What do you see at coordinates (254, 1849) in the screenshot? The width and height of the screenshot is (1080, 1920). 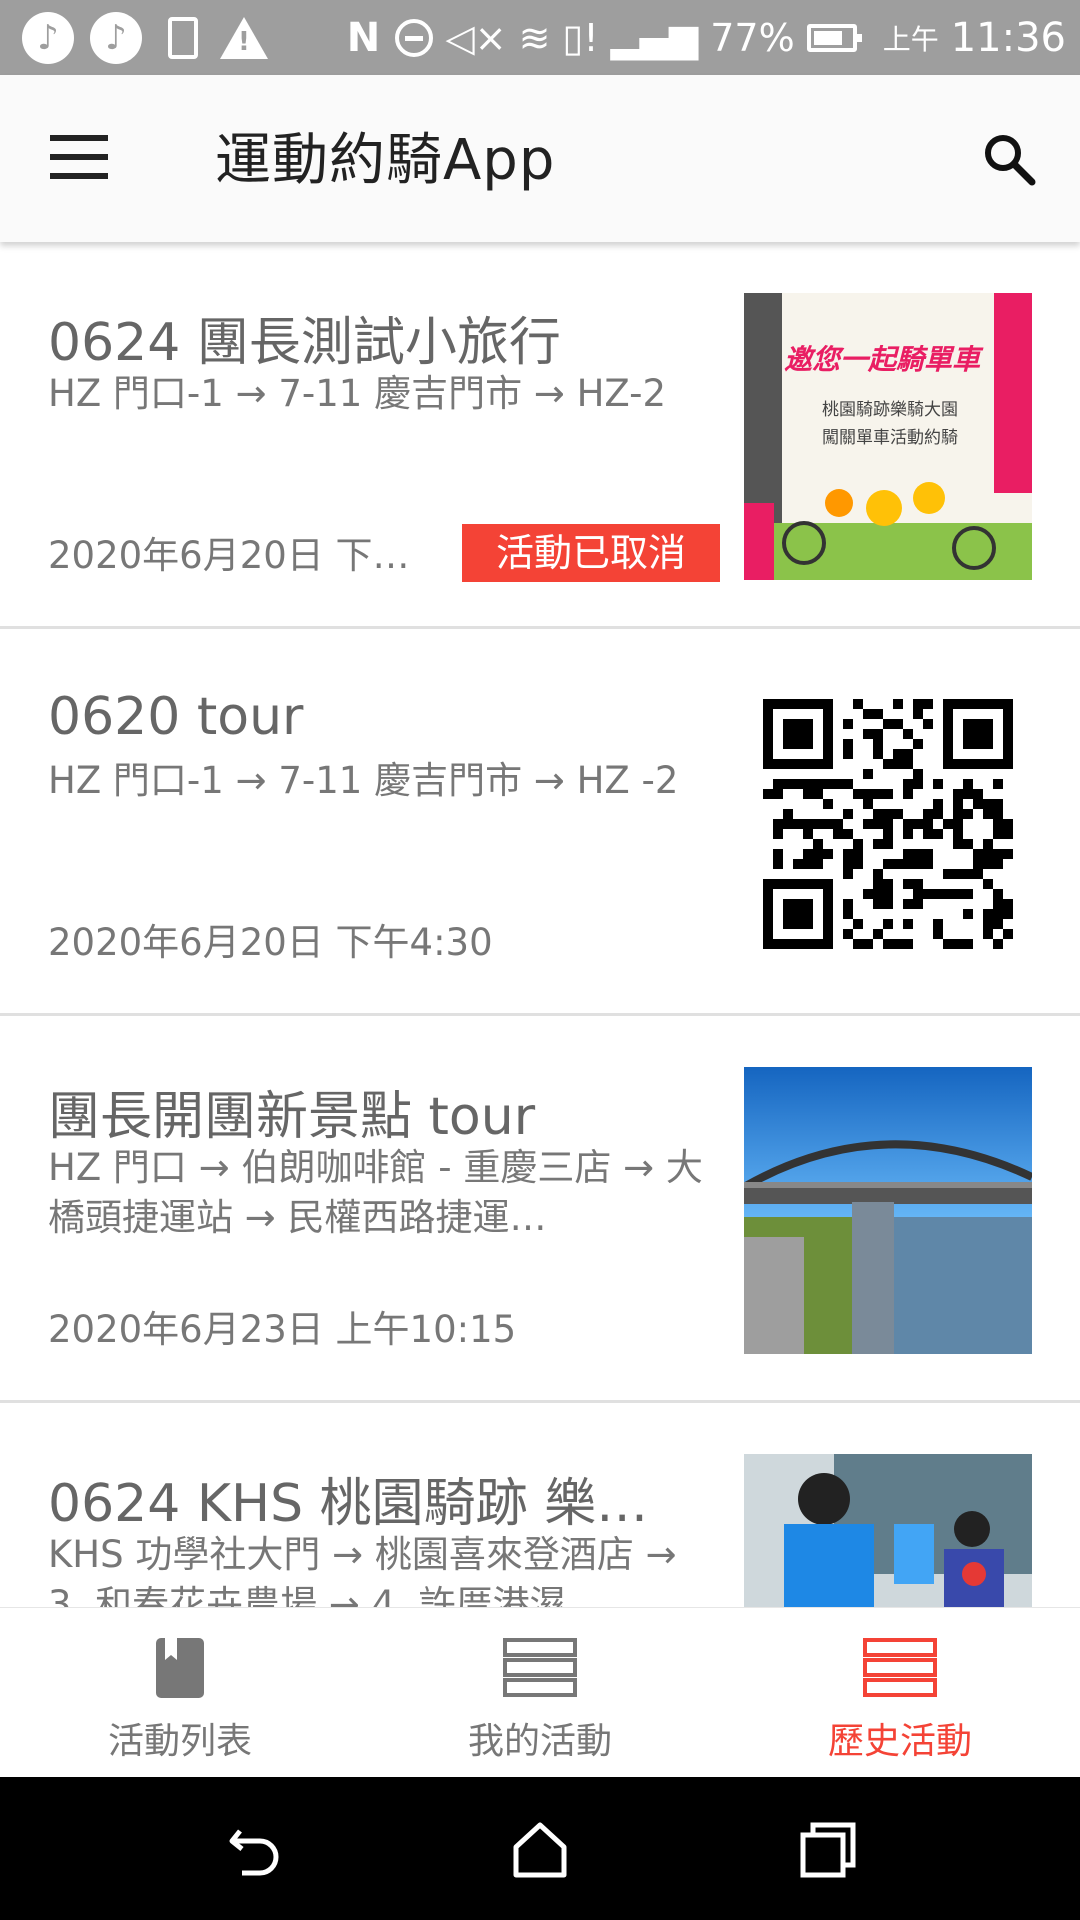 I see `back-icon` at bounding box center [254, 1849].